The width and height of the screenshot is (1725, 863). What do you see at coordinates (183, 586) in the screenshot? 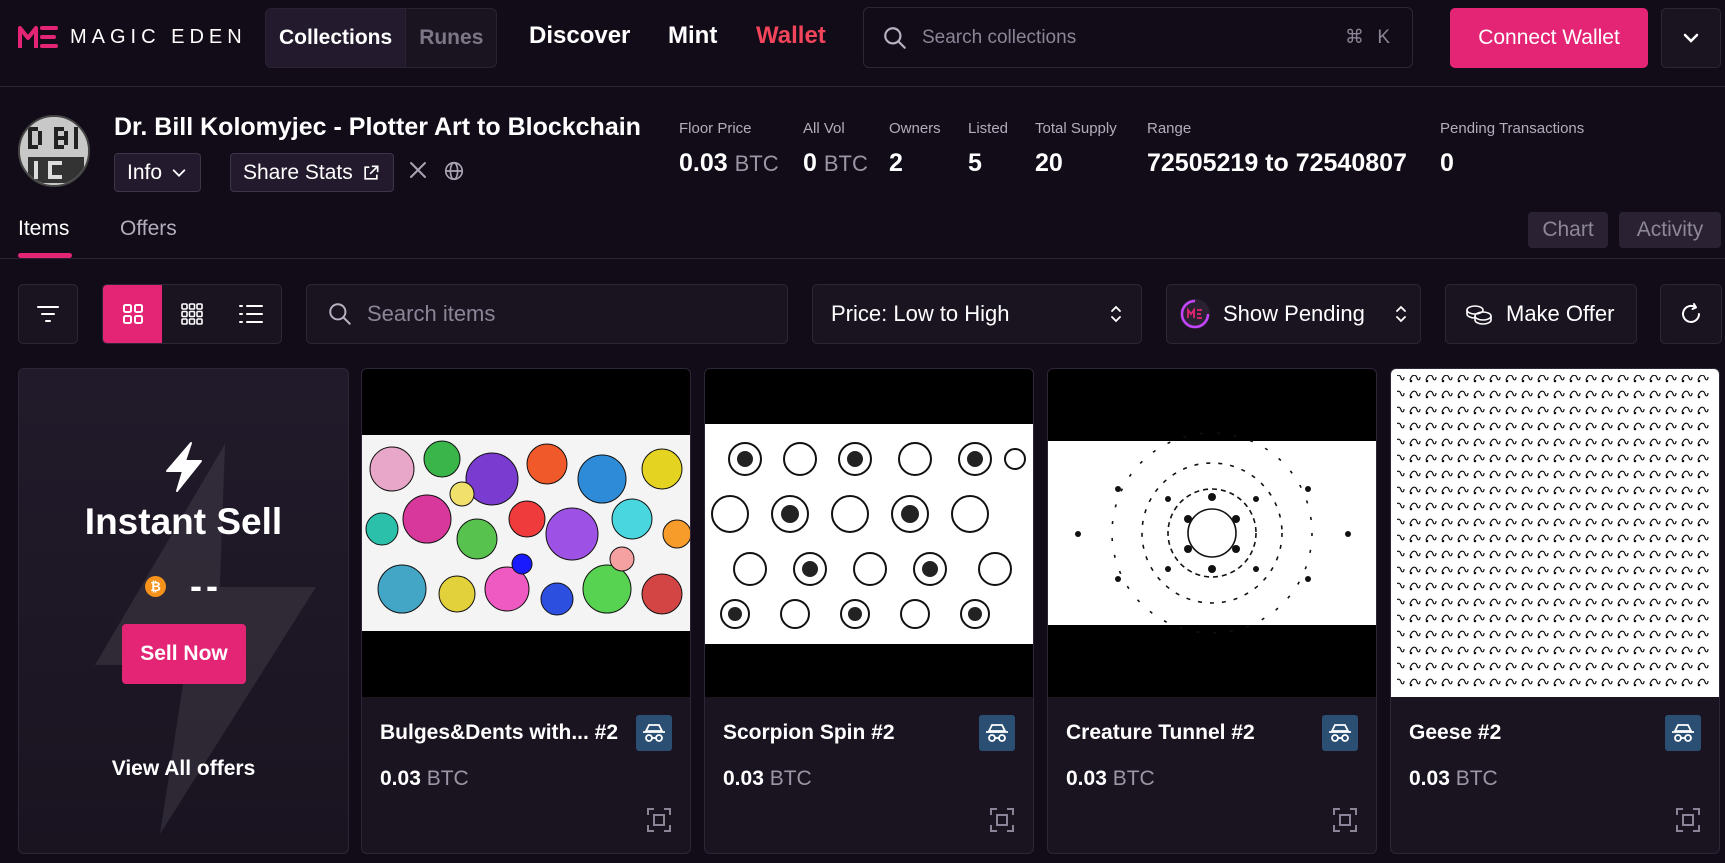
I see `instant-sell-price: ₿ --` at bounding box center [183, 586].